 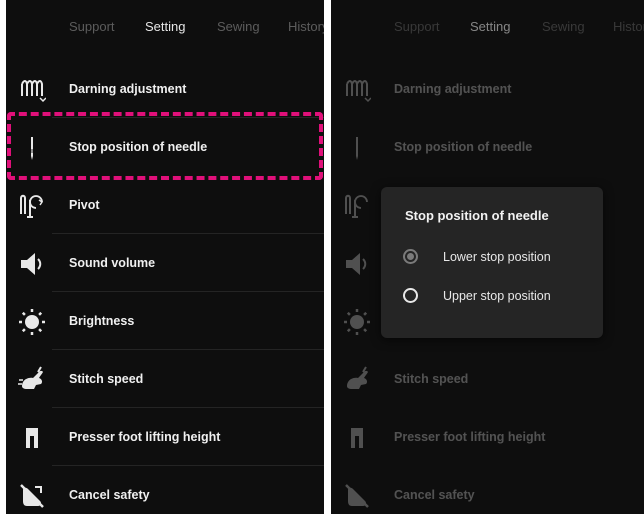 I want to click on setting-item-stop-position-of-needle: Stop position of needle, so click(x=487, y=147).